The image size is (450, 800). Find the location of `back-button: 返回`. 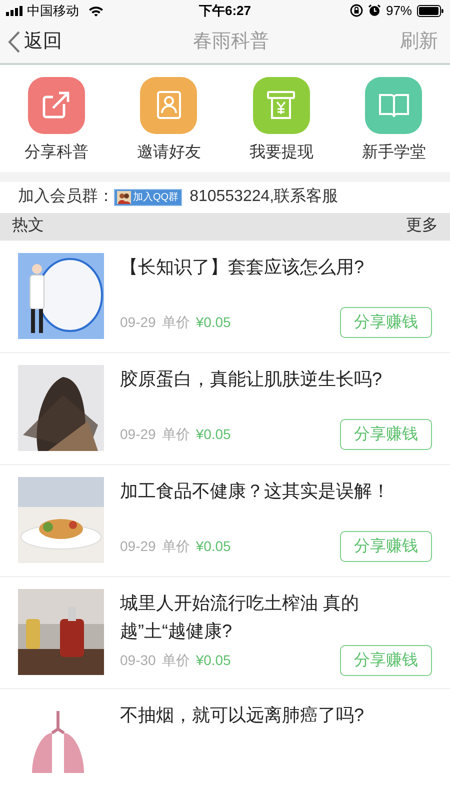

back-button: 返回 is located at coordinates (35, 42).